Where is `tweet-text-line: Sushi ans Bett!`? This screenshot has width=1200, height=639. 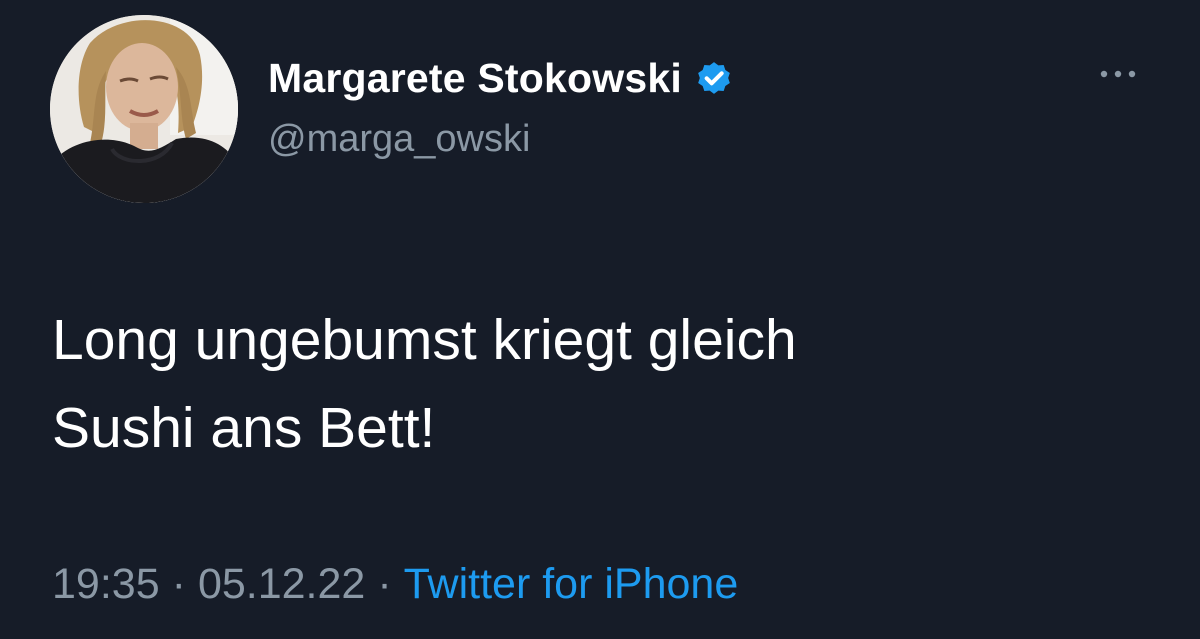 tweet-text-line: Sushi ans Bett! is located at coordinates (244, 428).